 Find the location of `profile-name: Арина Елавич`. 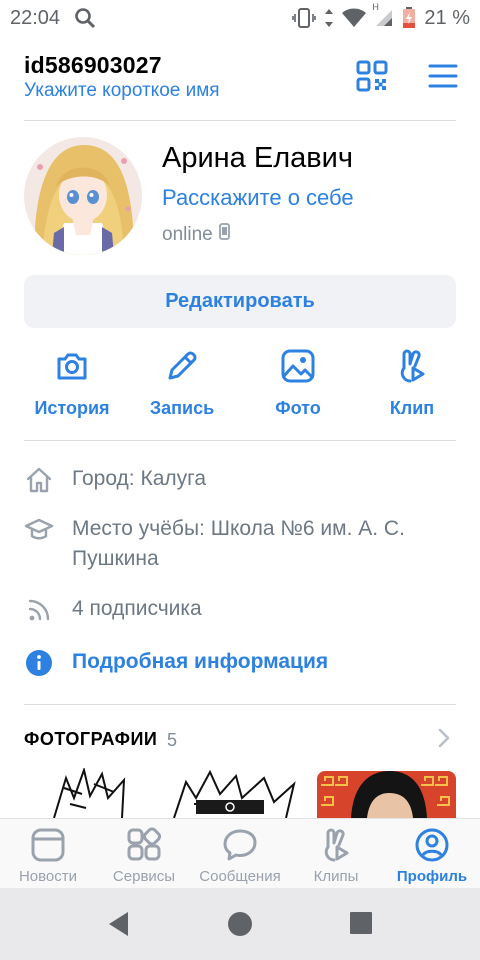

profile-name: Арина Елавич is located at coordinates (257, 158).